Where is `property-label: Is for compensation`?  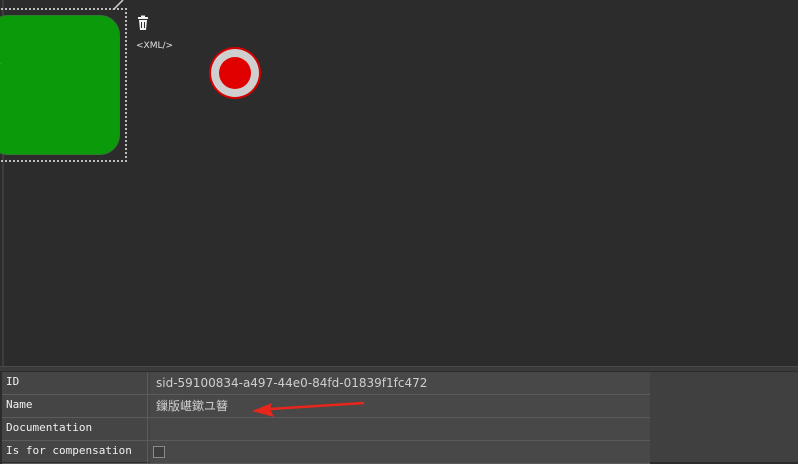
property-label: Is for compensation is located at coordinates (75, 452).